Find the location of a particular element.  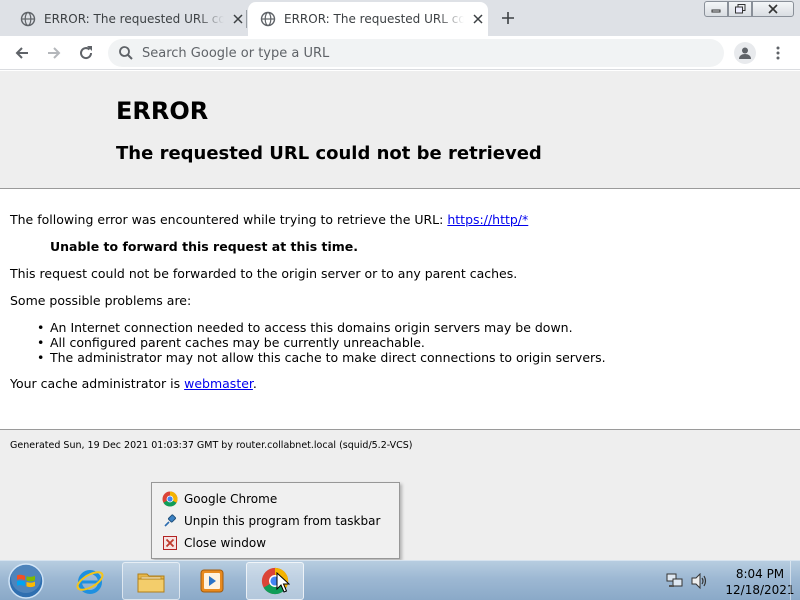

close-icon is located at coordinates (773, 9).